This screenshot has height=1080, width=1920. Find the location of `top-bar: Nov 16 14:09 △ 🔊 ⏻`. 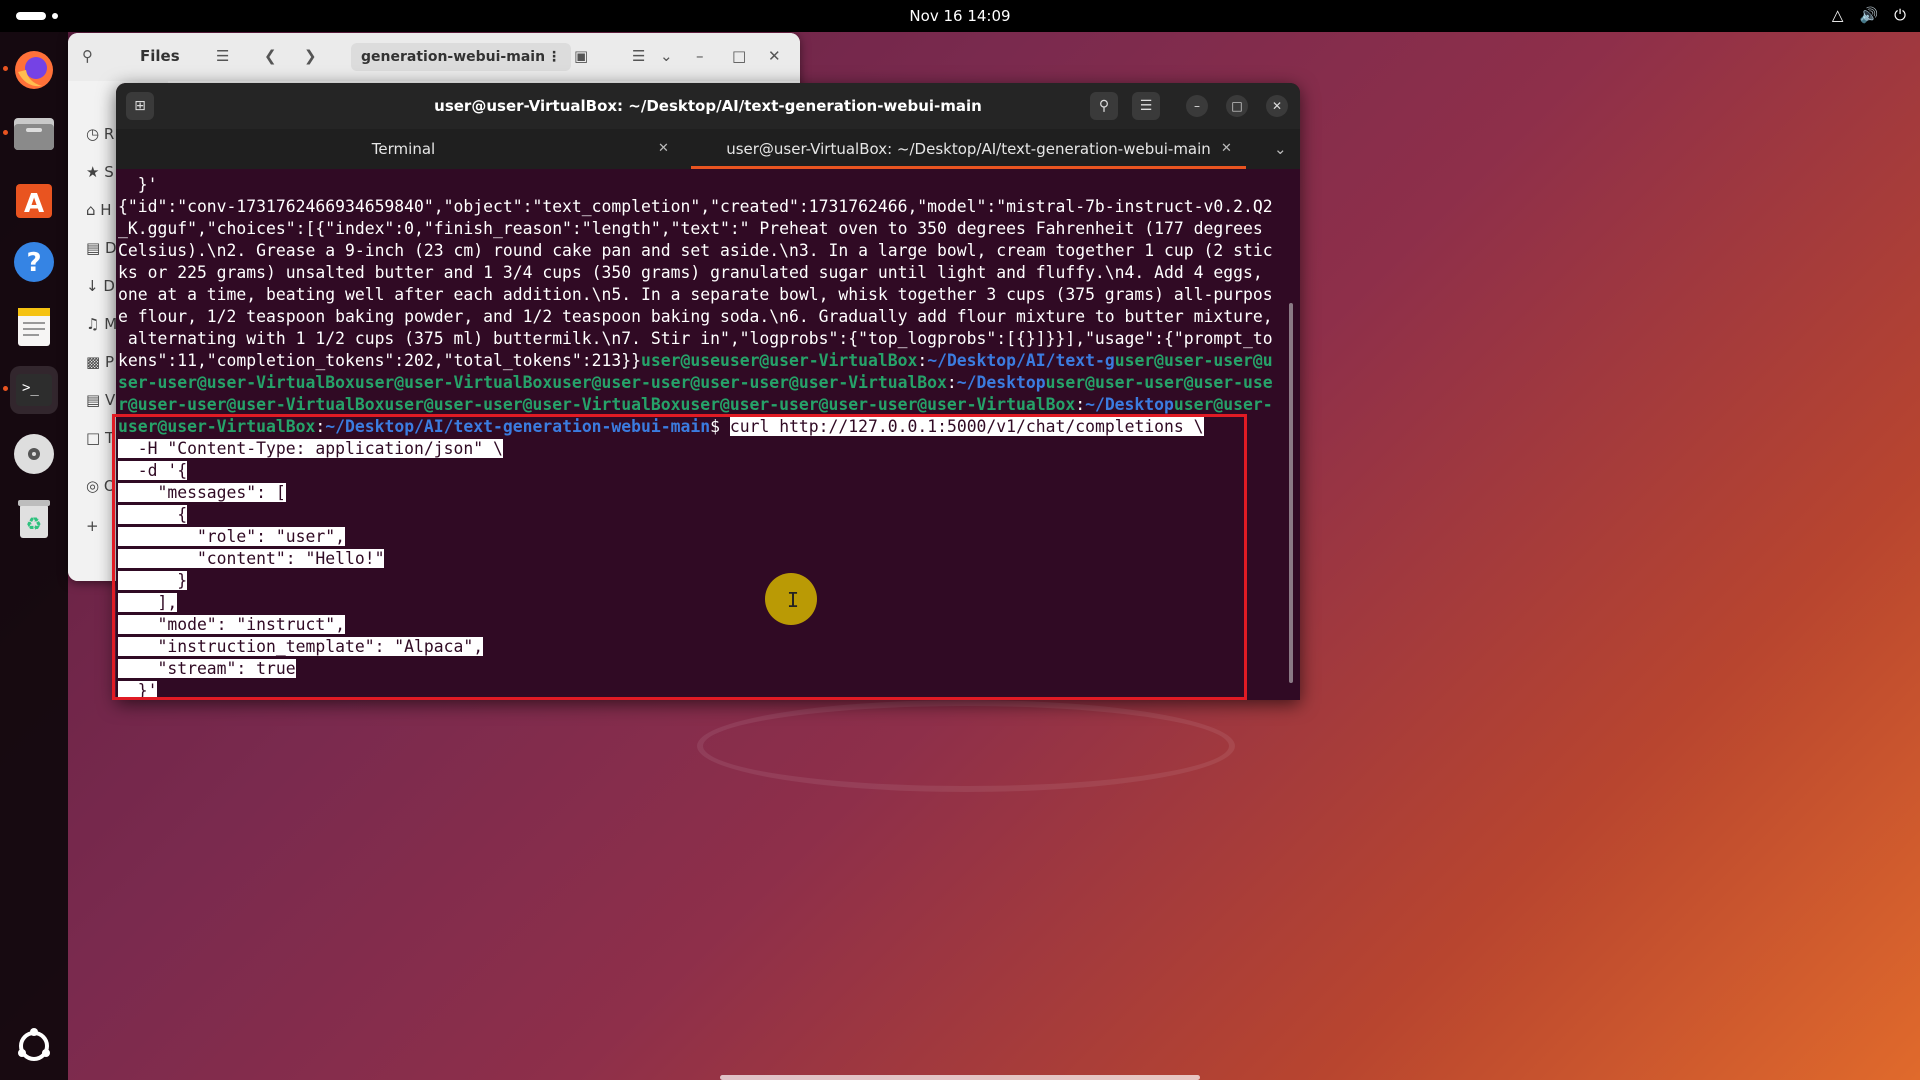

top-bar: Nov 16 14:09 △ 🔊 ⏻ is located at coordinates (960, 16).